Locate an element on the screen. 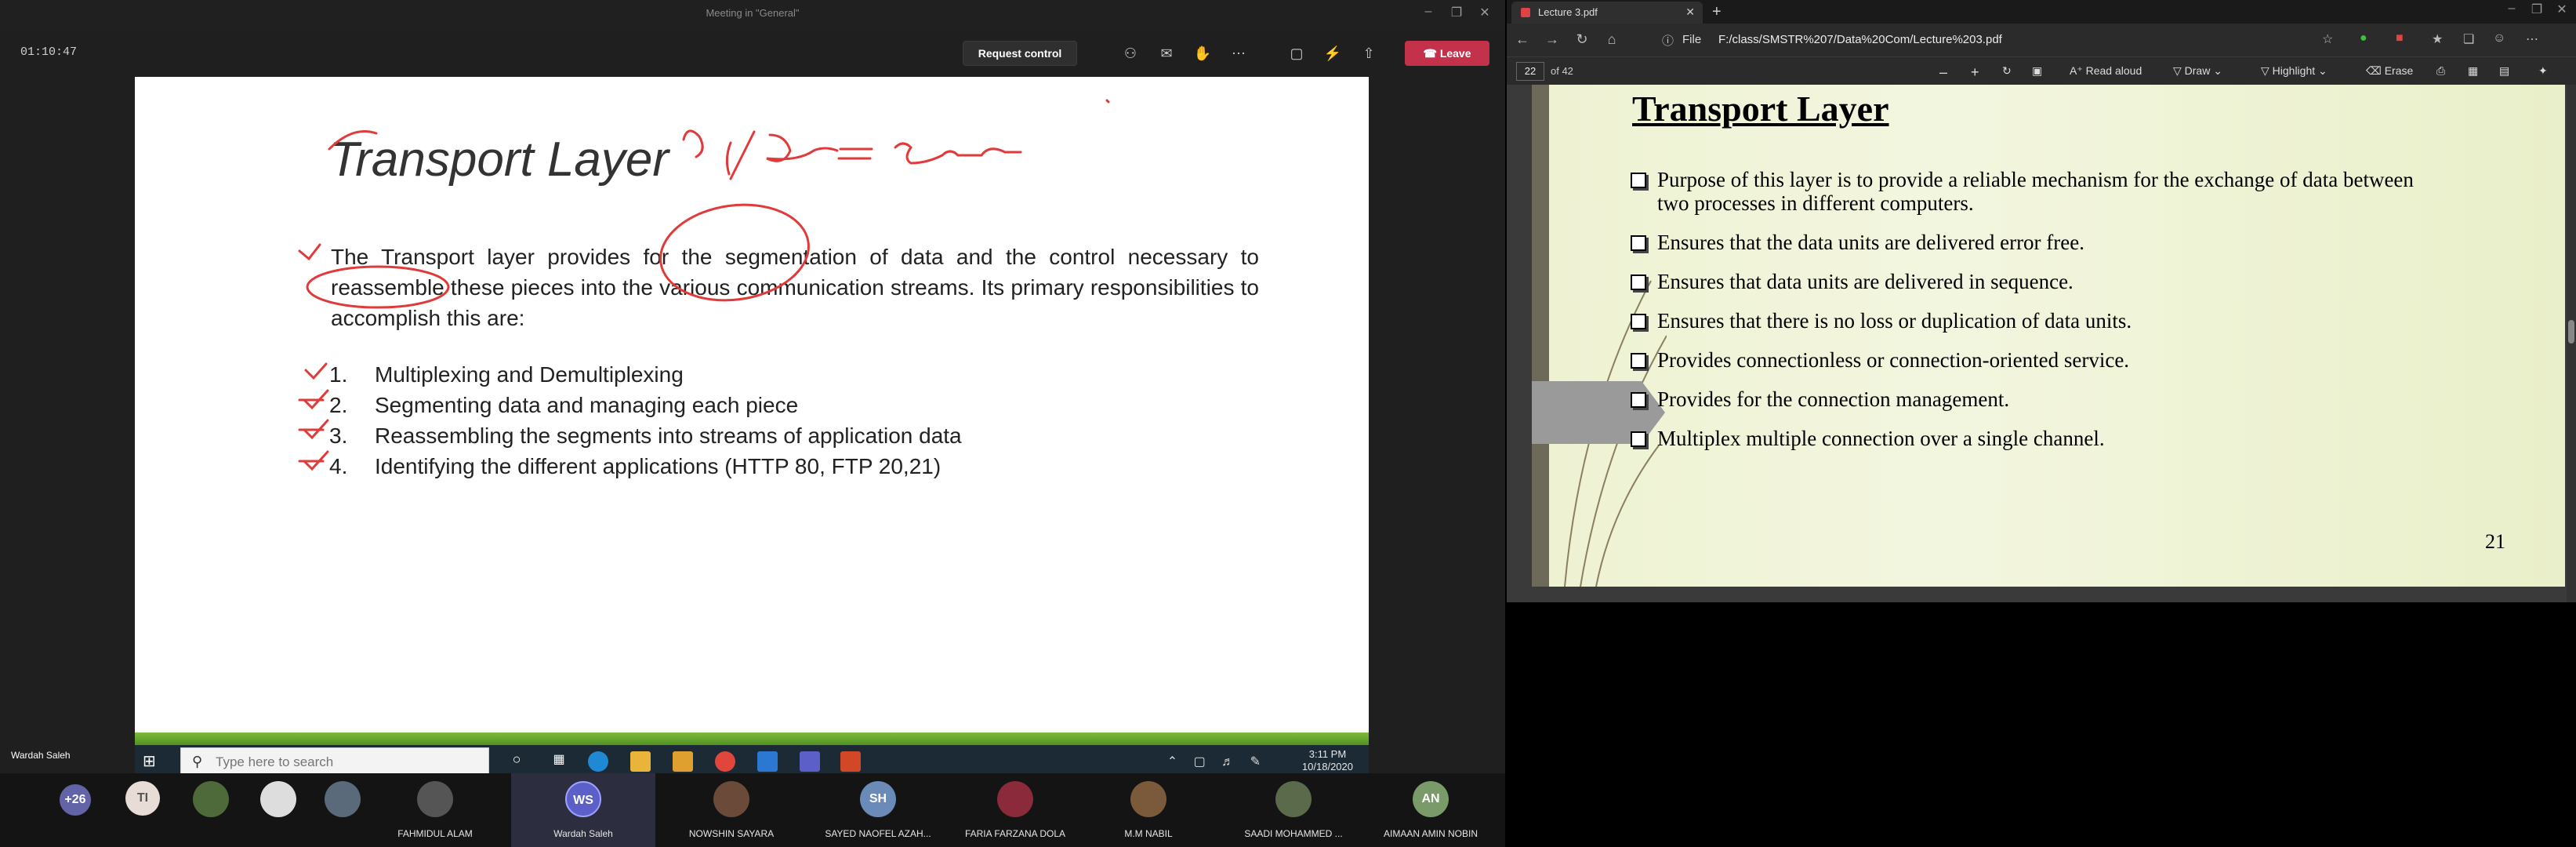  list-text: Segmenting data and managing each piece is located at coordinates (587, 405).